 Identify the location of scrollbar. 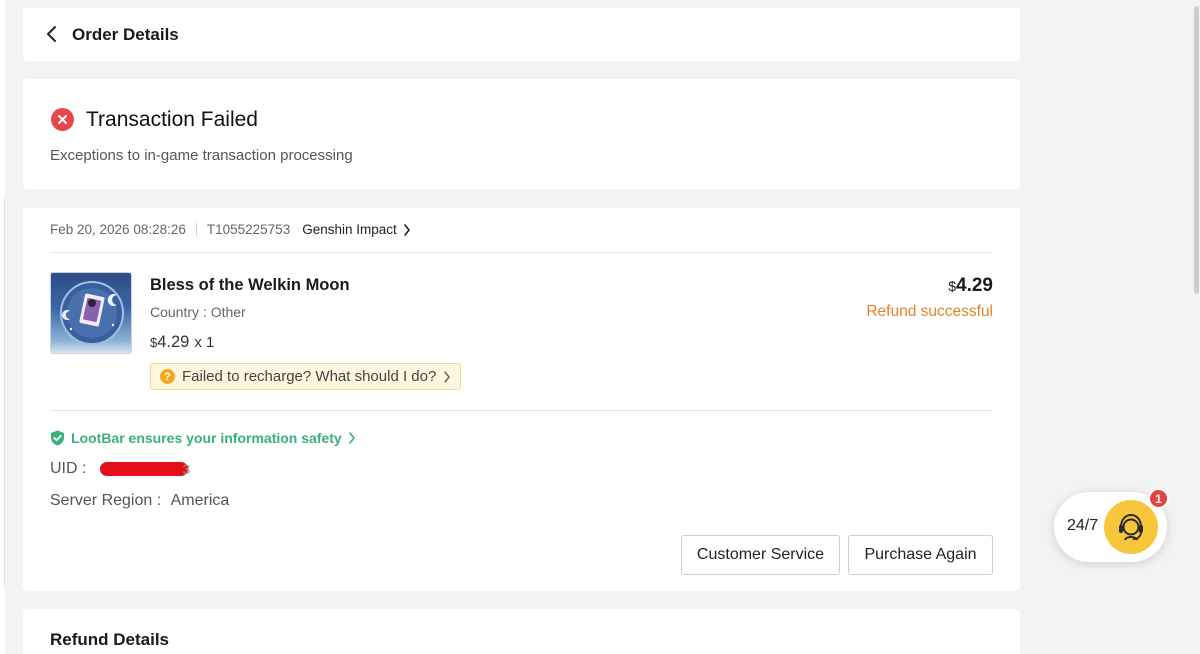
(1196, 327).